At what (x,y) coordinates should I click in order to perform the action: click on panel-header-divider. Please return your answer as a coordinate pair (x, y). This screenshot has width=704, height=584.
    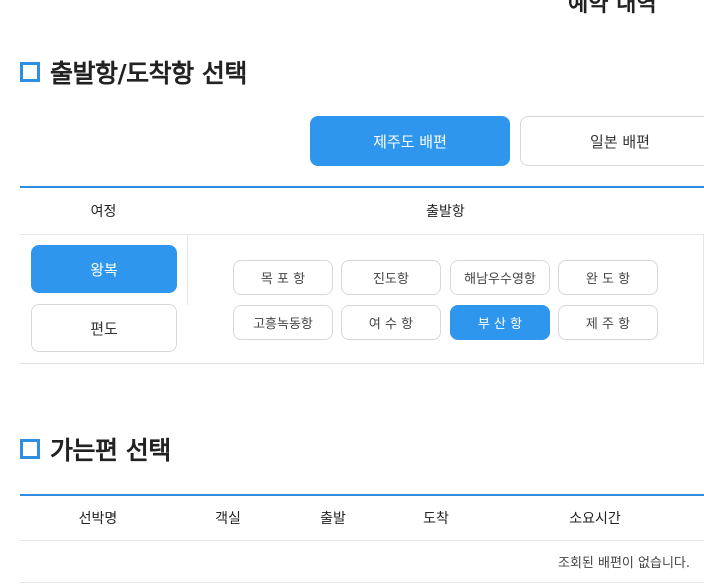
    Looking at the image, I should click on (362, 234).